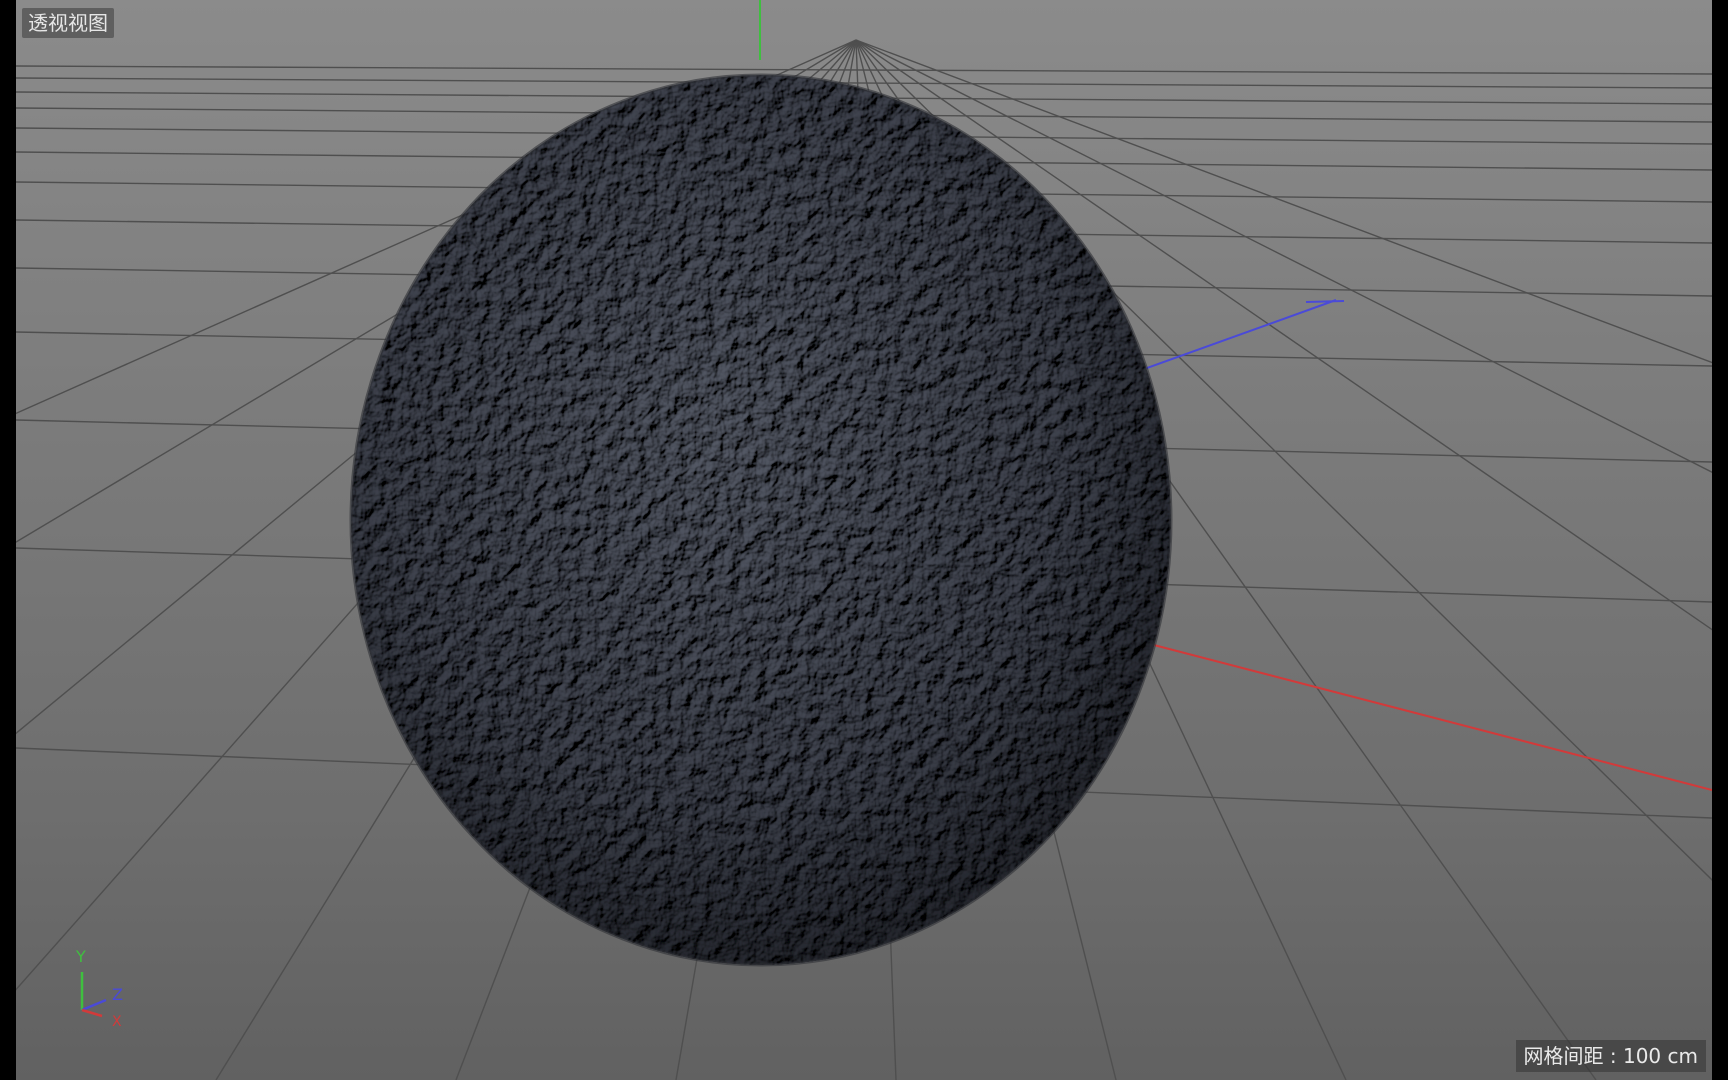  I want to click on gizmo-x-label: X, so click(117, 1022).